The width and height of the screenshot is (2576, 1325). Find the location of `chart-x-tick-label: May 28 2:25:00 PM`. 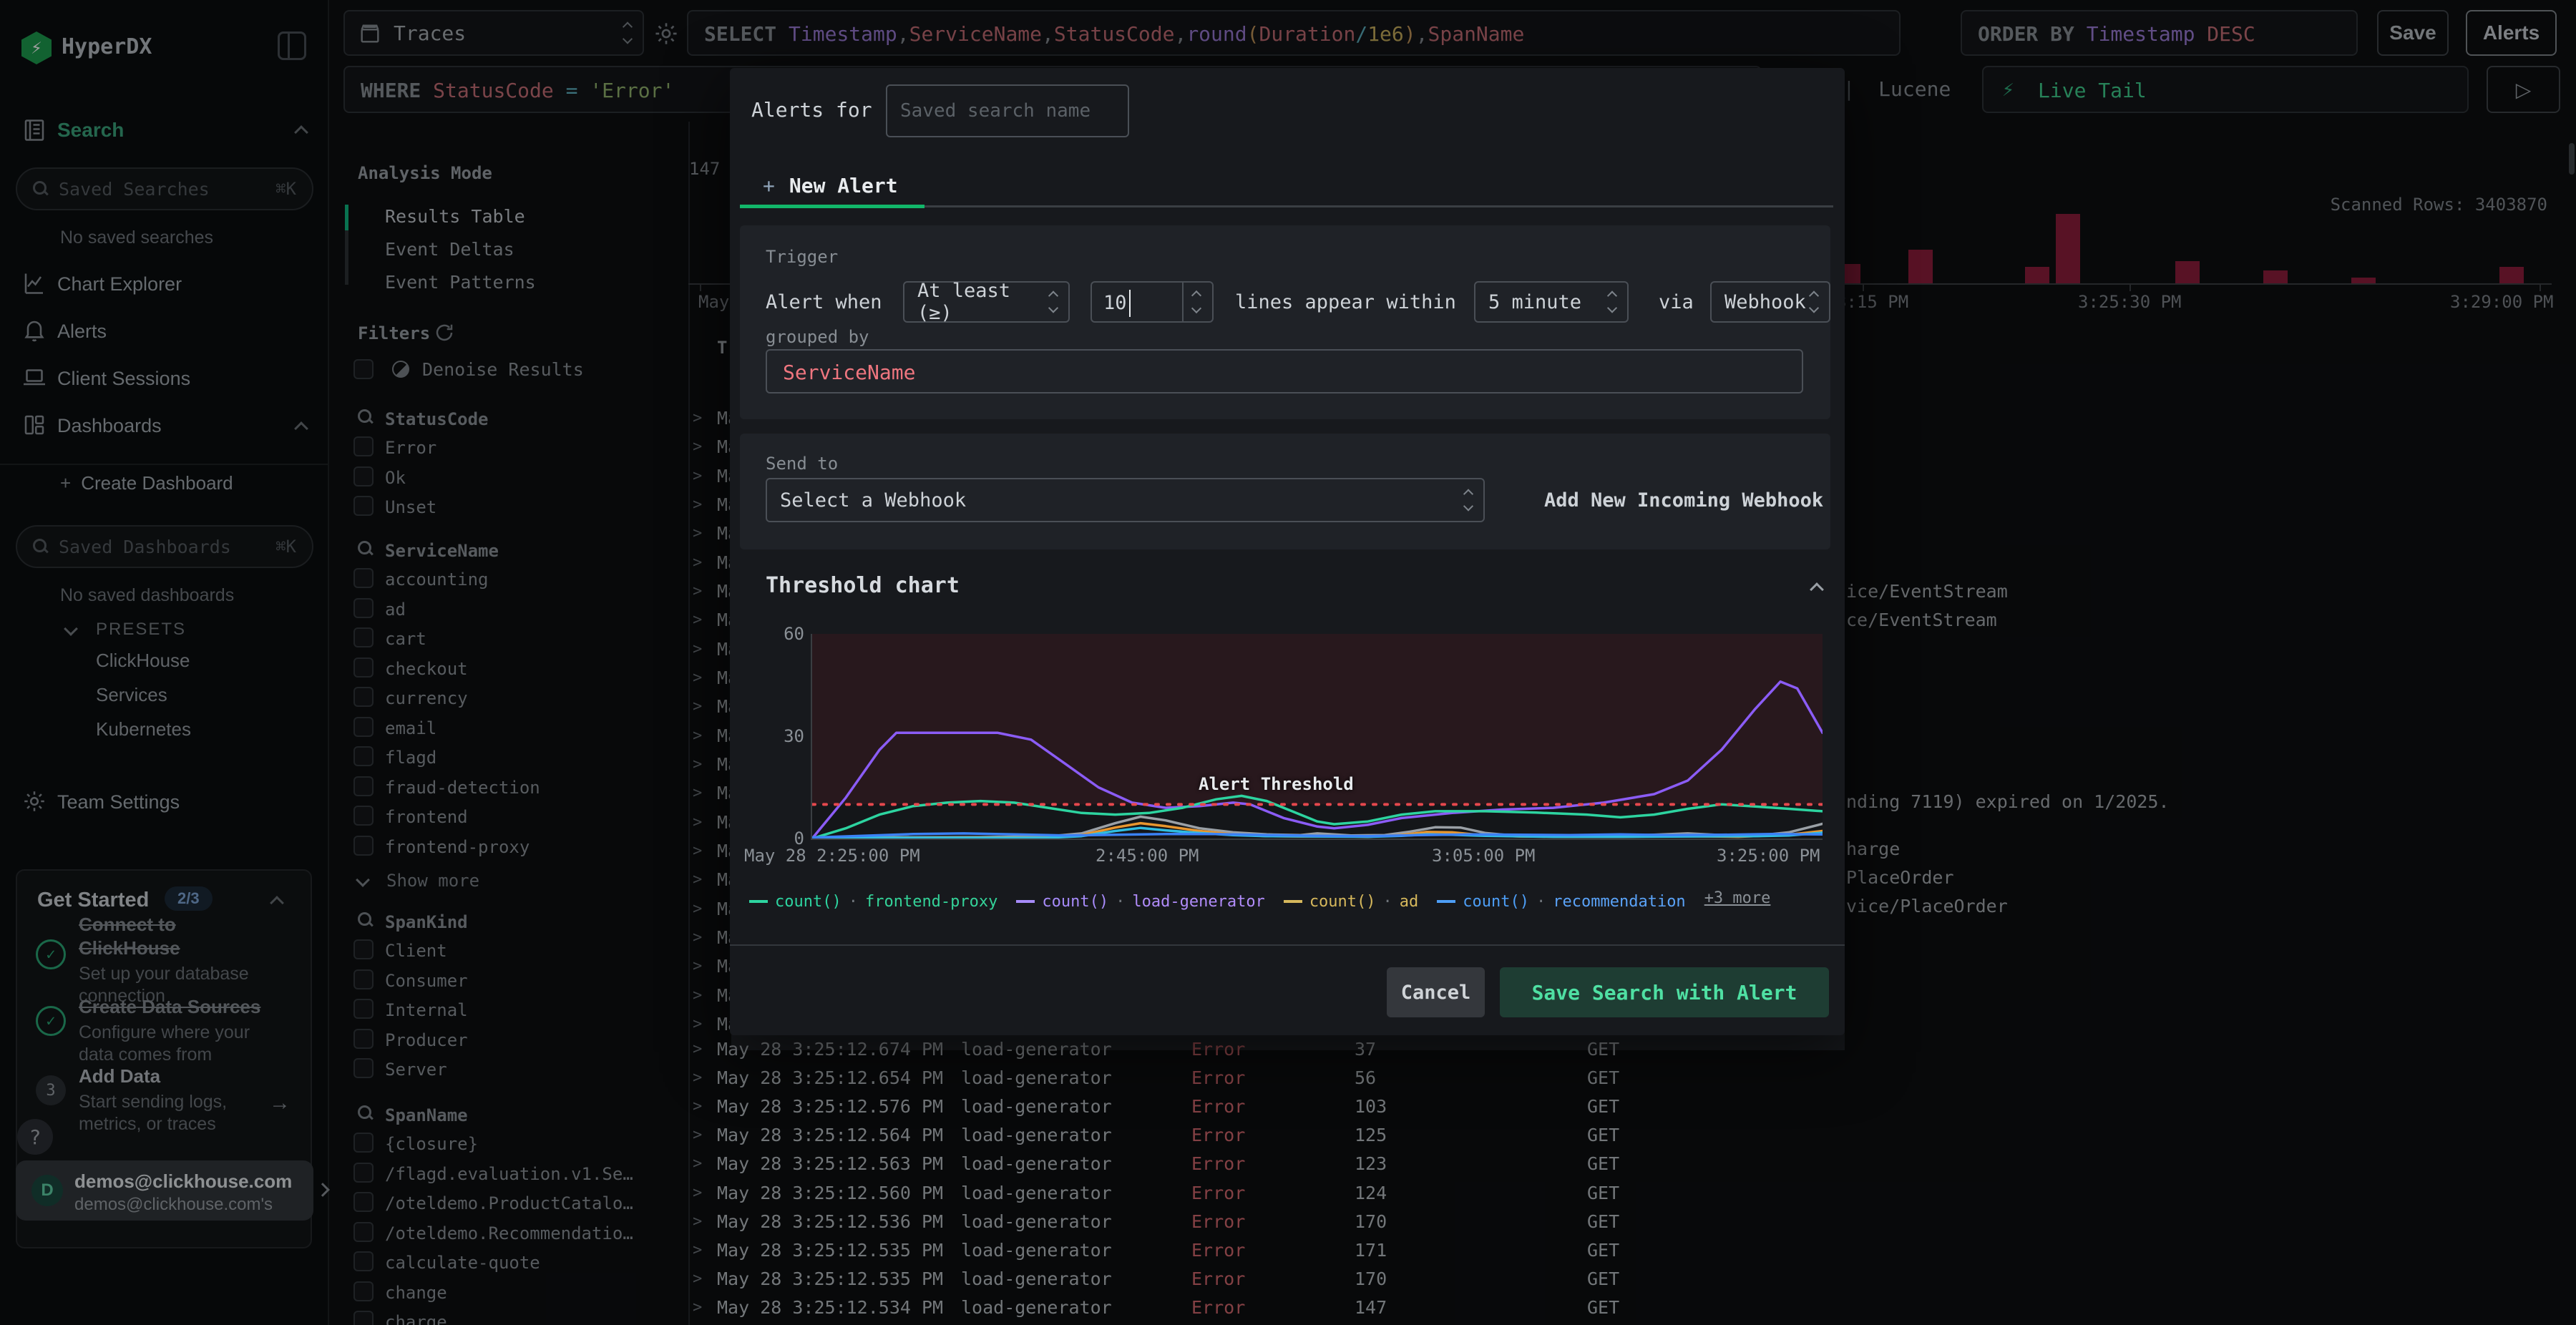

chart-x-tick-label: May 28 2:25:00 PM is located at coordinates (832, 856).